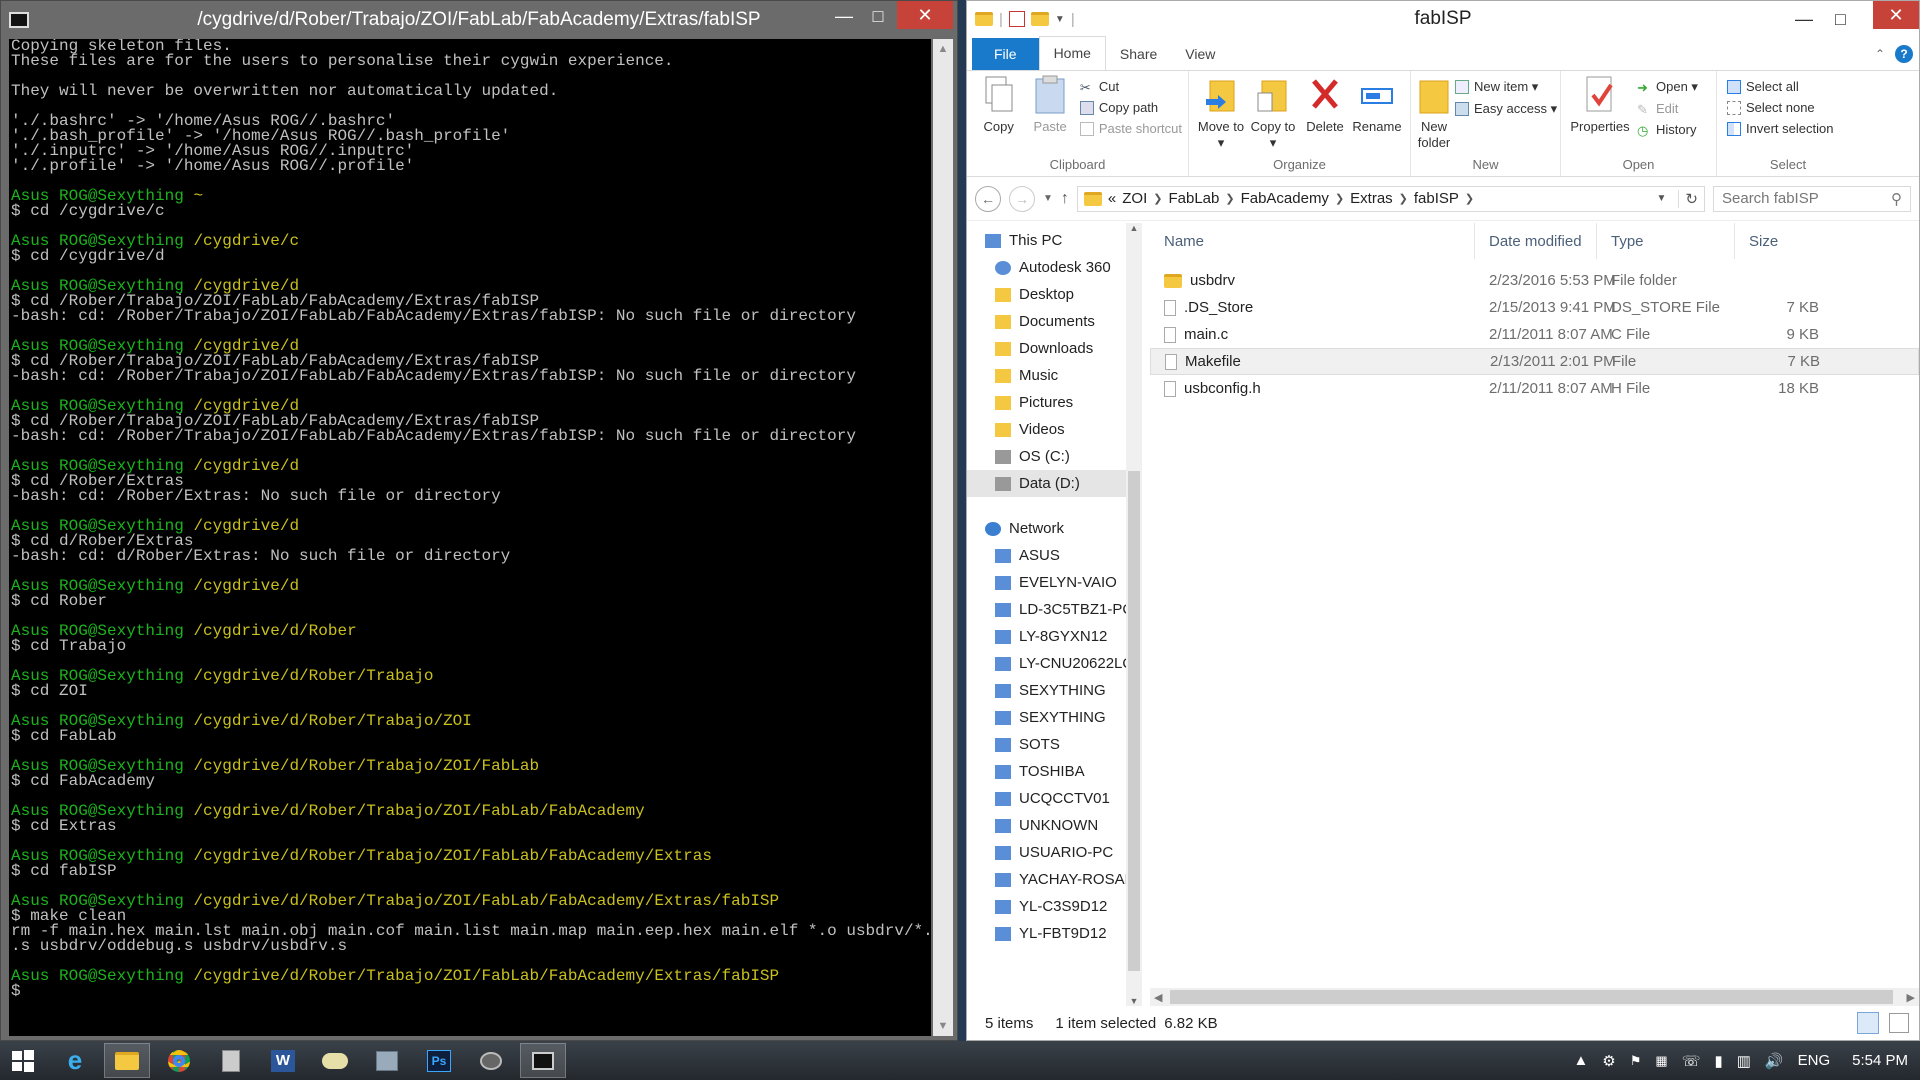 The width and height of the screenshot is (1920, 1080). I want to click on new-item-button: New item ▾, so click(1506, 87).